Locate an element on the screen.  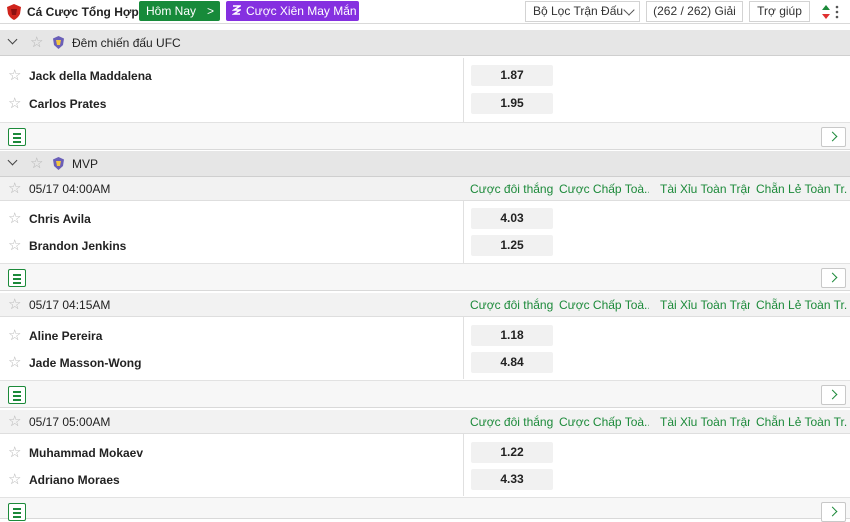
team-name: Carlos Prates is located at coordinates (68, 104).